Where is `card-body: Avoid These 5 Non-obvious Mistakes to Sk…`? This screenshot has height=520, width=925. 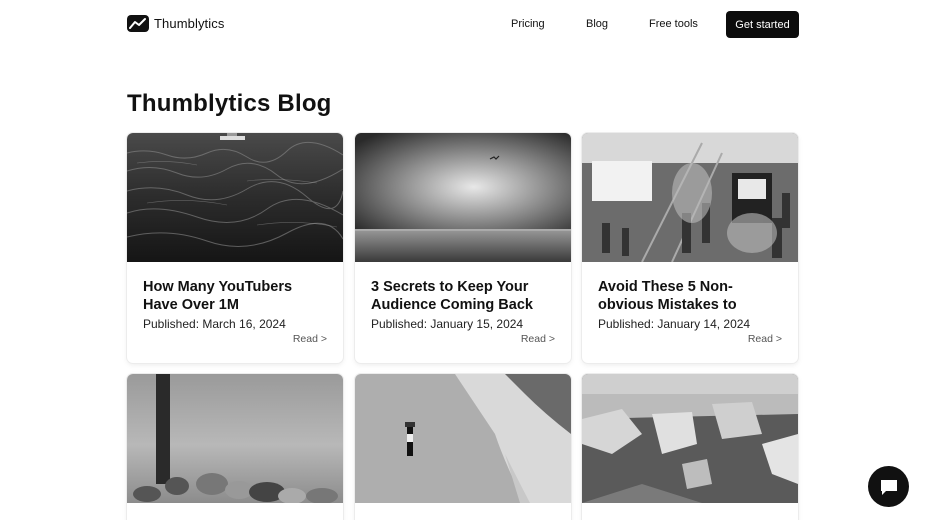
card-body: Avoid These 5 Non-obvious Mistakes to Sk… is located at coordinates (690, 312).